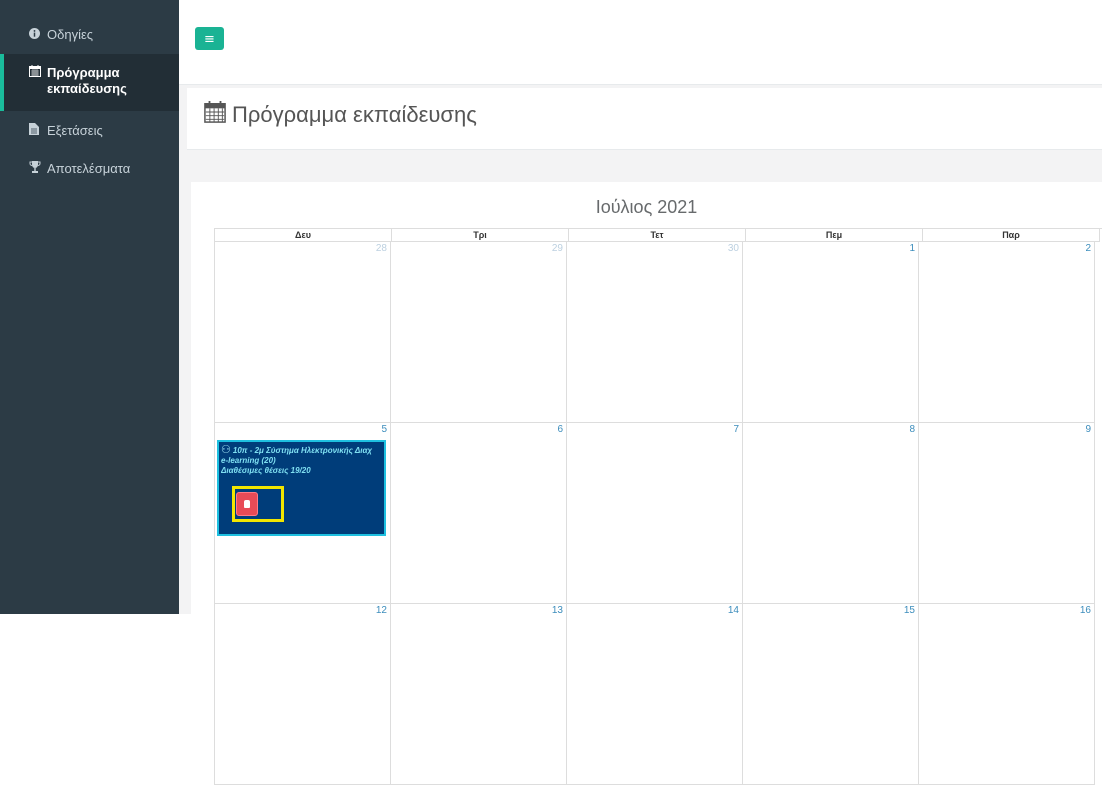 The image size is (1102, 785). I want to click on day-number: 15, so click(909, 610).